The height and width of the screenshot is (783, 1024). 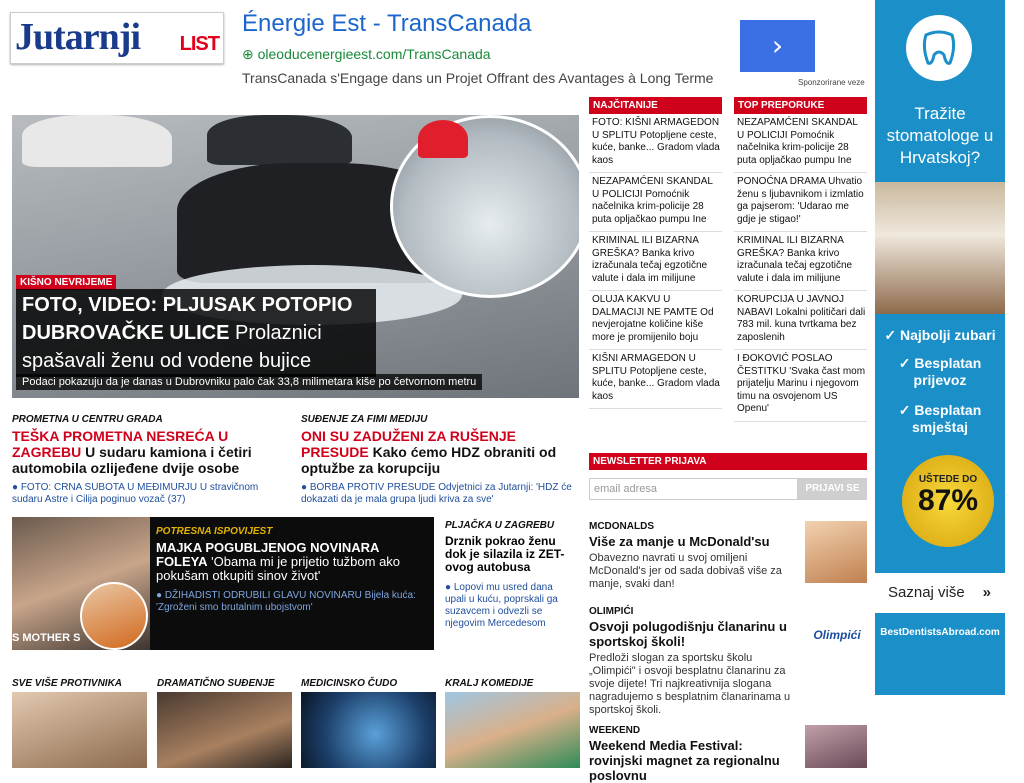 I want to click on bottom-story-2: DRAMATIČNO SUĐENJE, so click(x=224, y=723).